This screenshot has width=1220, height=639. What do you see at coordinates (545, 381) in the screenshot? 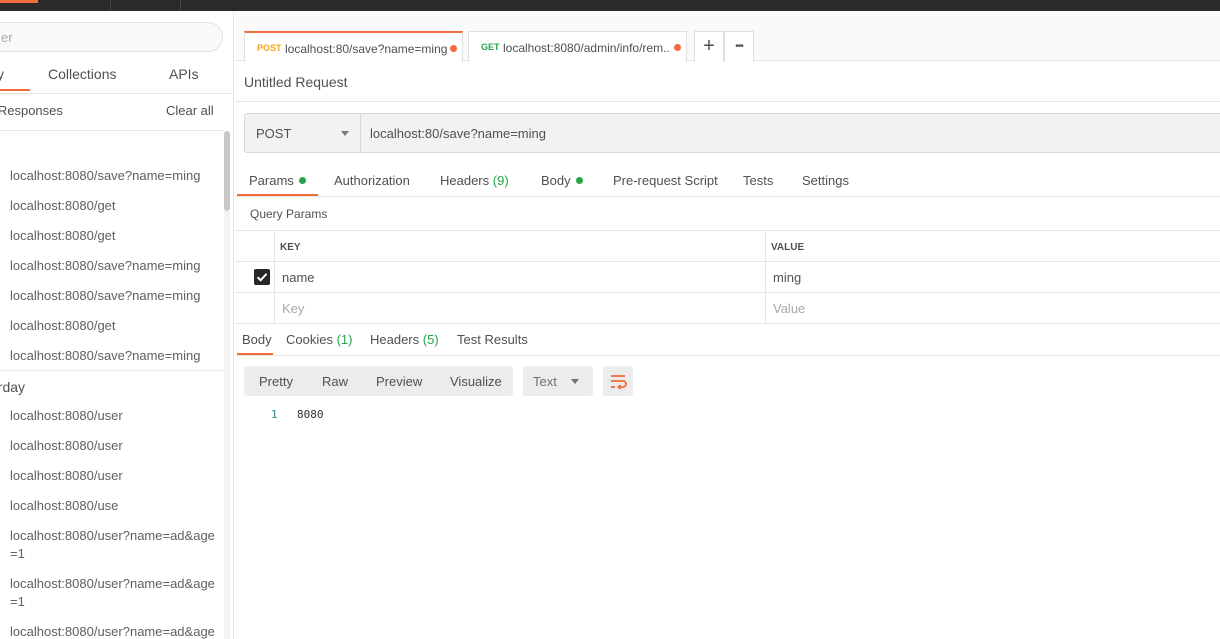
I see `format-value: Text` at bounding box center [545, 381].